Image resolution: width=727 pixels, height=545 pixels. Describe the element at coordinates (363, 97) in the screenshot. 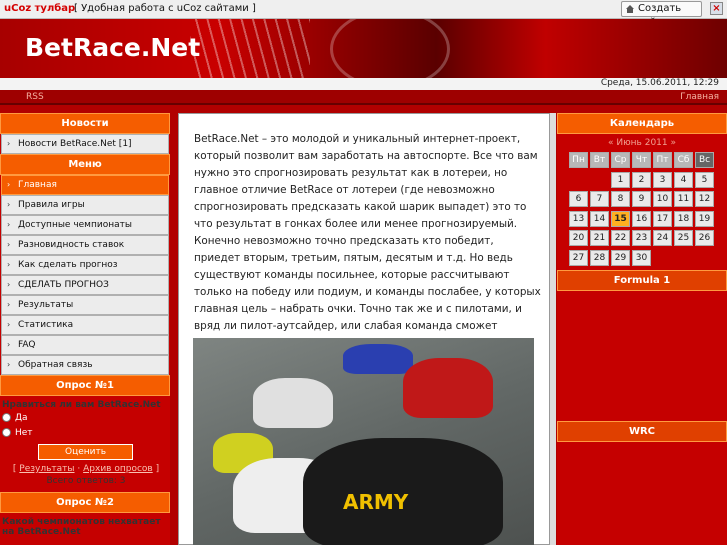

I see `nav-bar: RSS Главная` at that location.